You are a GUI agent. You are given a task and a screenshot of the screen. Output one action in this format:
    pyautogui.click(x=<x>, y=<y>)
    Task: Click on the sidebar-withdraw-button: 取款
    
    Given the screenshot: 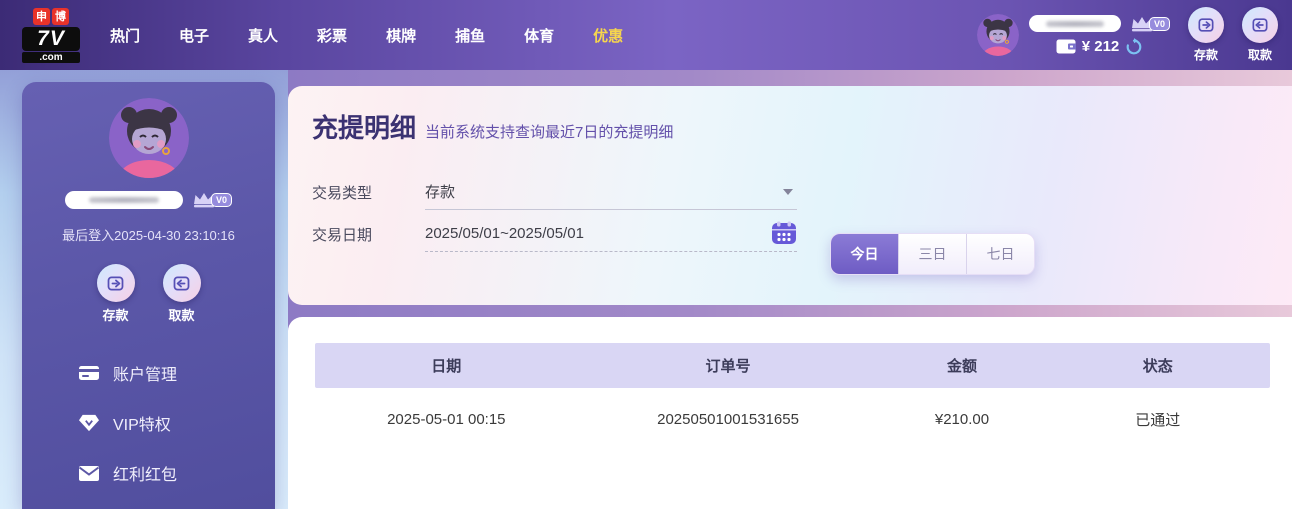 What is the action you would take?
    pyautogui.click(x=181, y=294)
    